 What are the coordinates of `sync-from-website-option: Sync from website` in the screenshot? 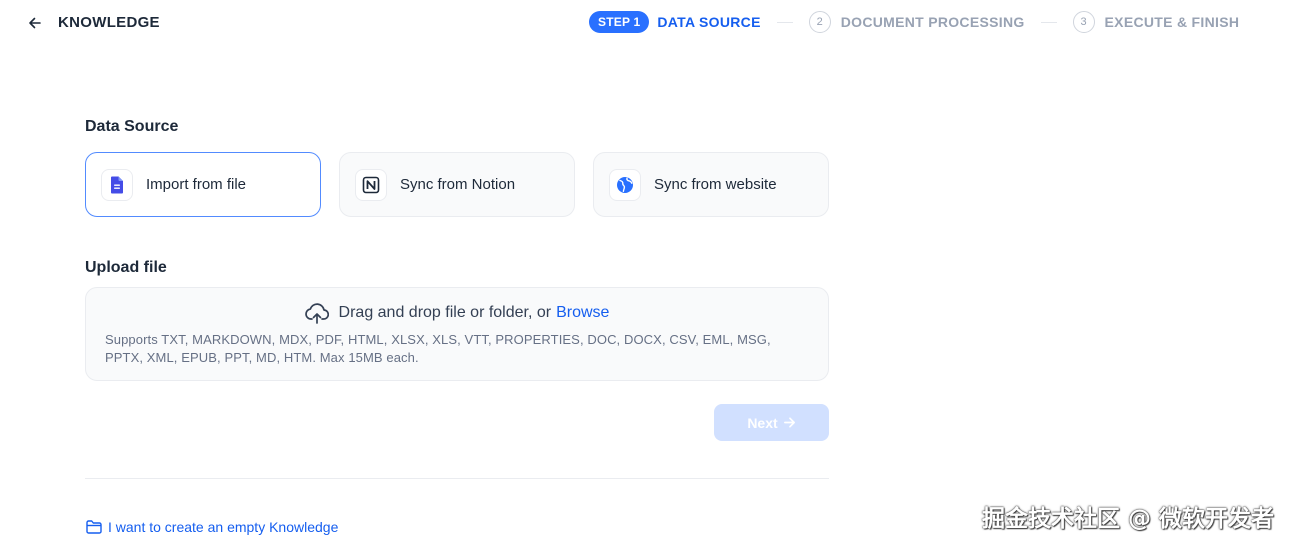 It's located at (711, 184).